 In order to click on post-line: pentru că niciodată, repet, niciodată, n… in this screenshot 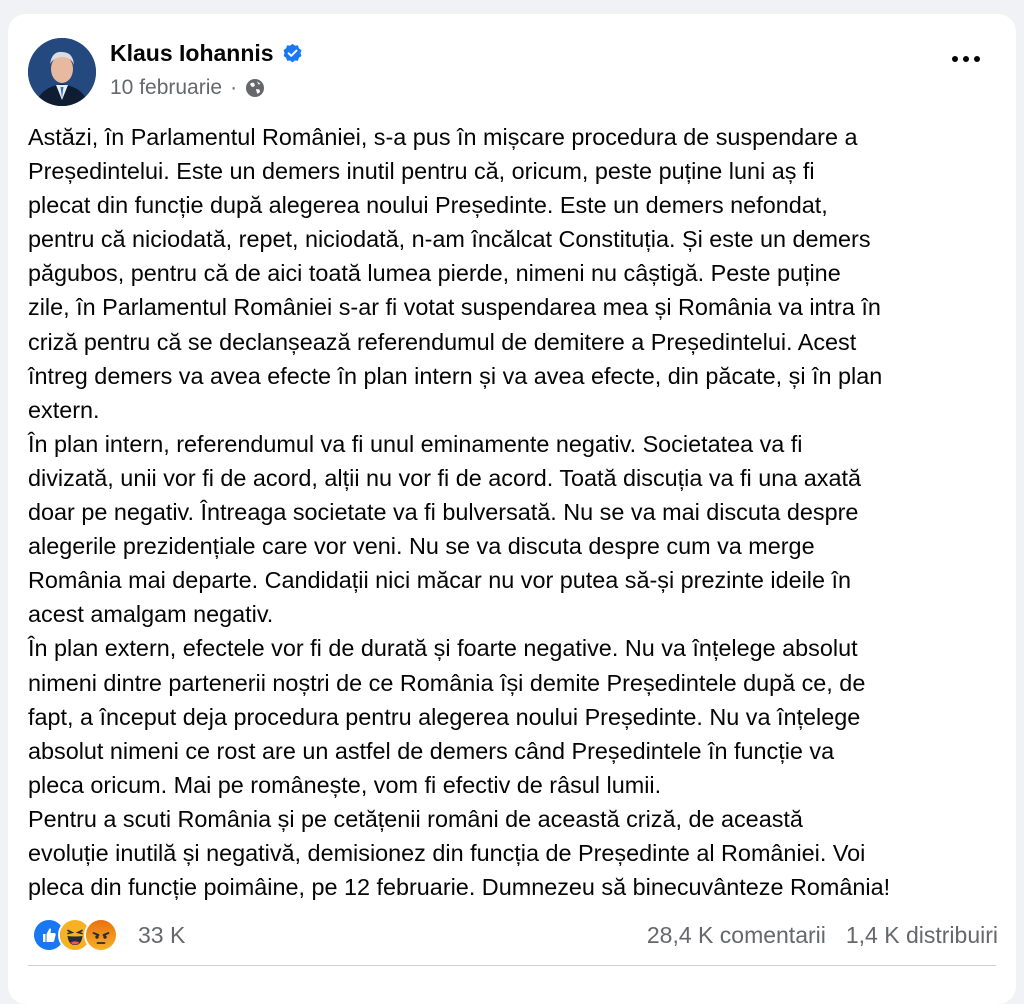, I will do `click(449, 239)`.